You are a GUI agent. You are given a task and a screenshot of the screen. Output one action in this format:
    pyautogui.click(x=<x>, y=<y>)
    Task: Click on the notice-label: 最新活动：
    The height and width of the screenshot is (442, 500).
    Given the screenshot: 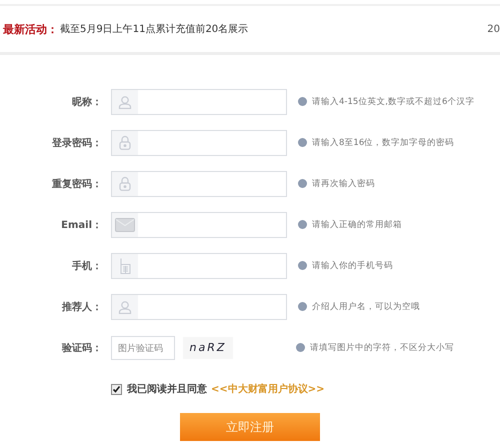 What is the action you would take?
    pyautogui.click(x=30, y=29)
    